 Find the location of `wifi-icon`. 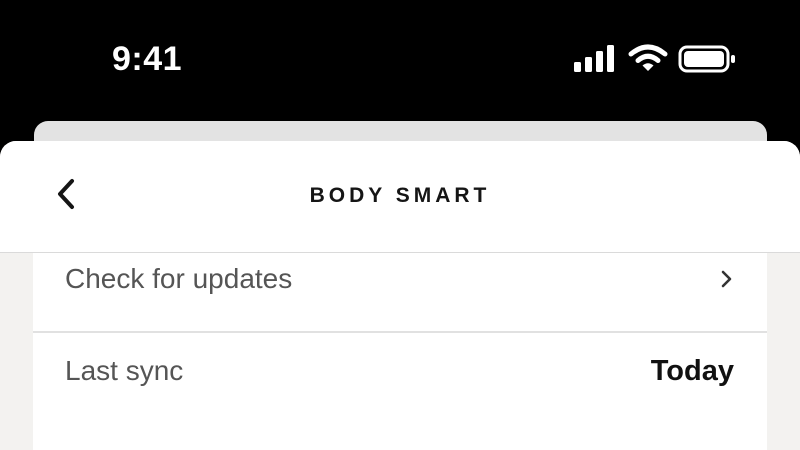

wifi-icon is located at coordinates (648, 57).